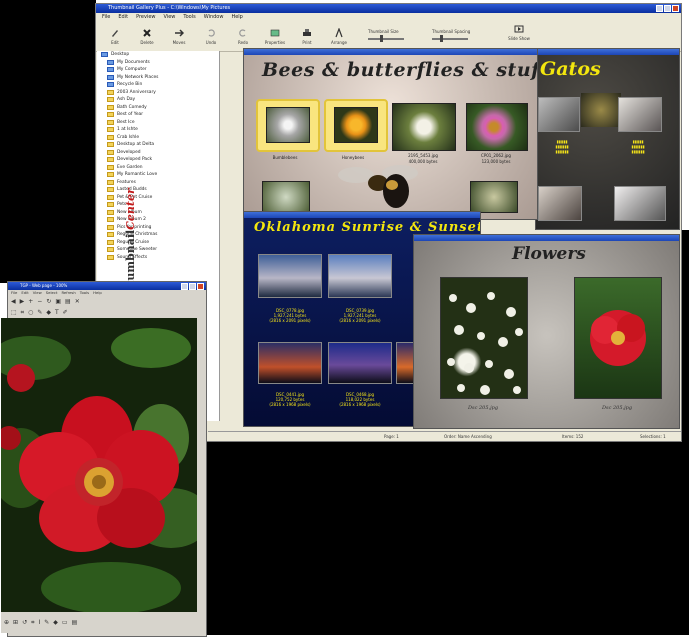  I want to click on brush-icon: ✎, so click(39, 312).